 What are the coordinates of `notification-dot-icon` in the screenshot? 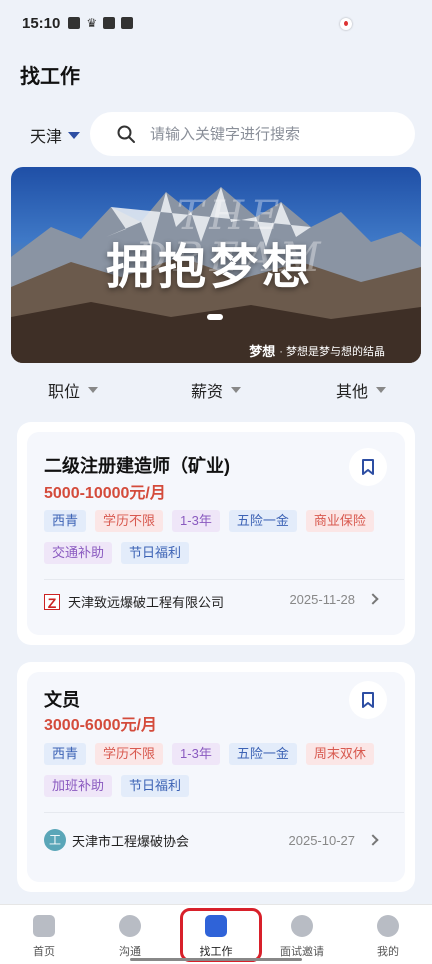 It's located at (346, 24).